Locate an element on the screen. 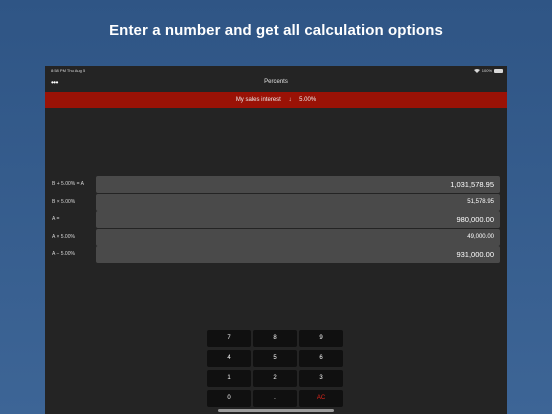 Image resolution: width=552 pixels, height=414 pixels. selected-calculation-banner: My sales interest ↓ 5.00% is located at coordinates (276, 100).